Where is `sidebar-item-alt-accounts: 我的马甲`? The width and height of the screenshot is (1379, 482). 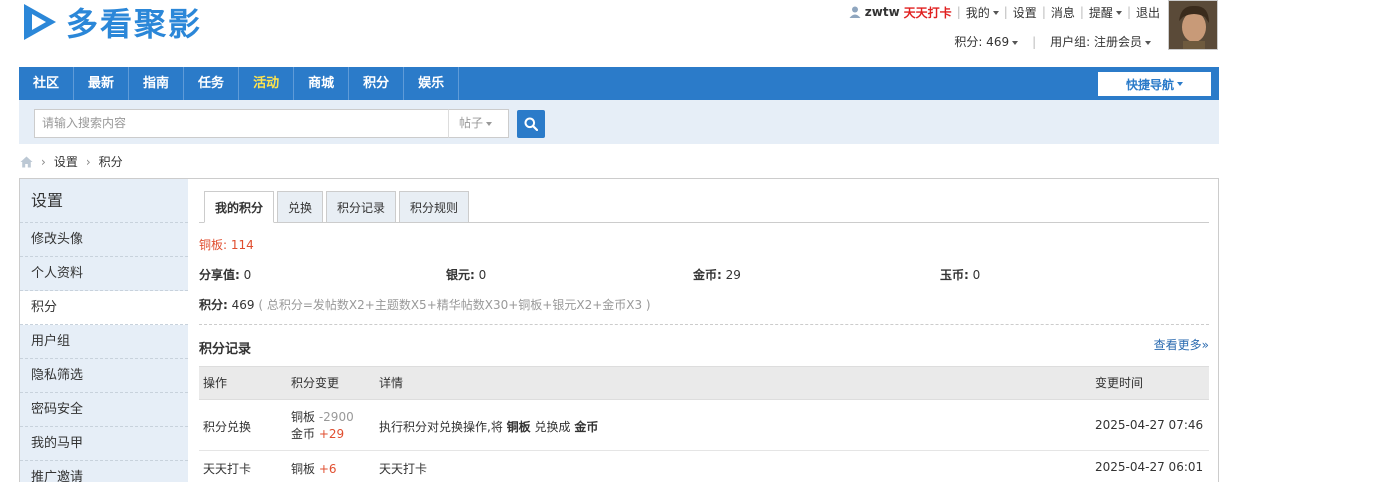
sidebar-item-alt-accounts: 我的马甲 is located at coordinates (104, 444).